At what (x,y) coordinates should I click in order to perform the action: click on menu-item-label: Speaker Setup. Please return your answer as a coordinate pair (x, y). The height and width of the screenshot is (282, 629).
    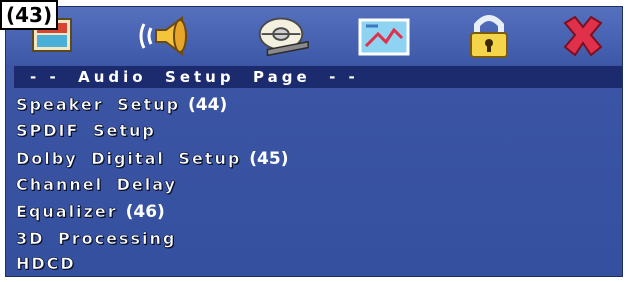
    Looking at the image, I should click on (98, 105).